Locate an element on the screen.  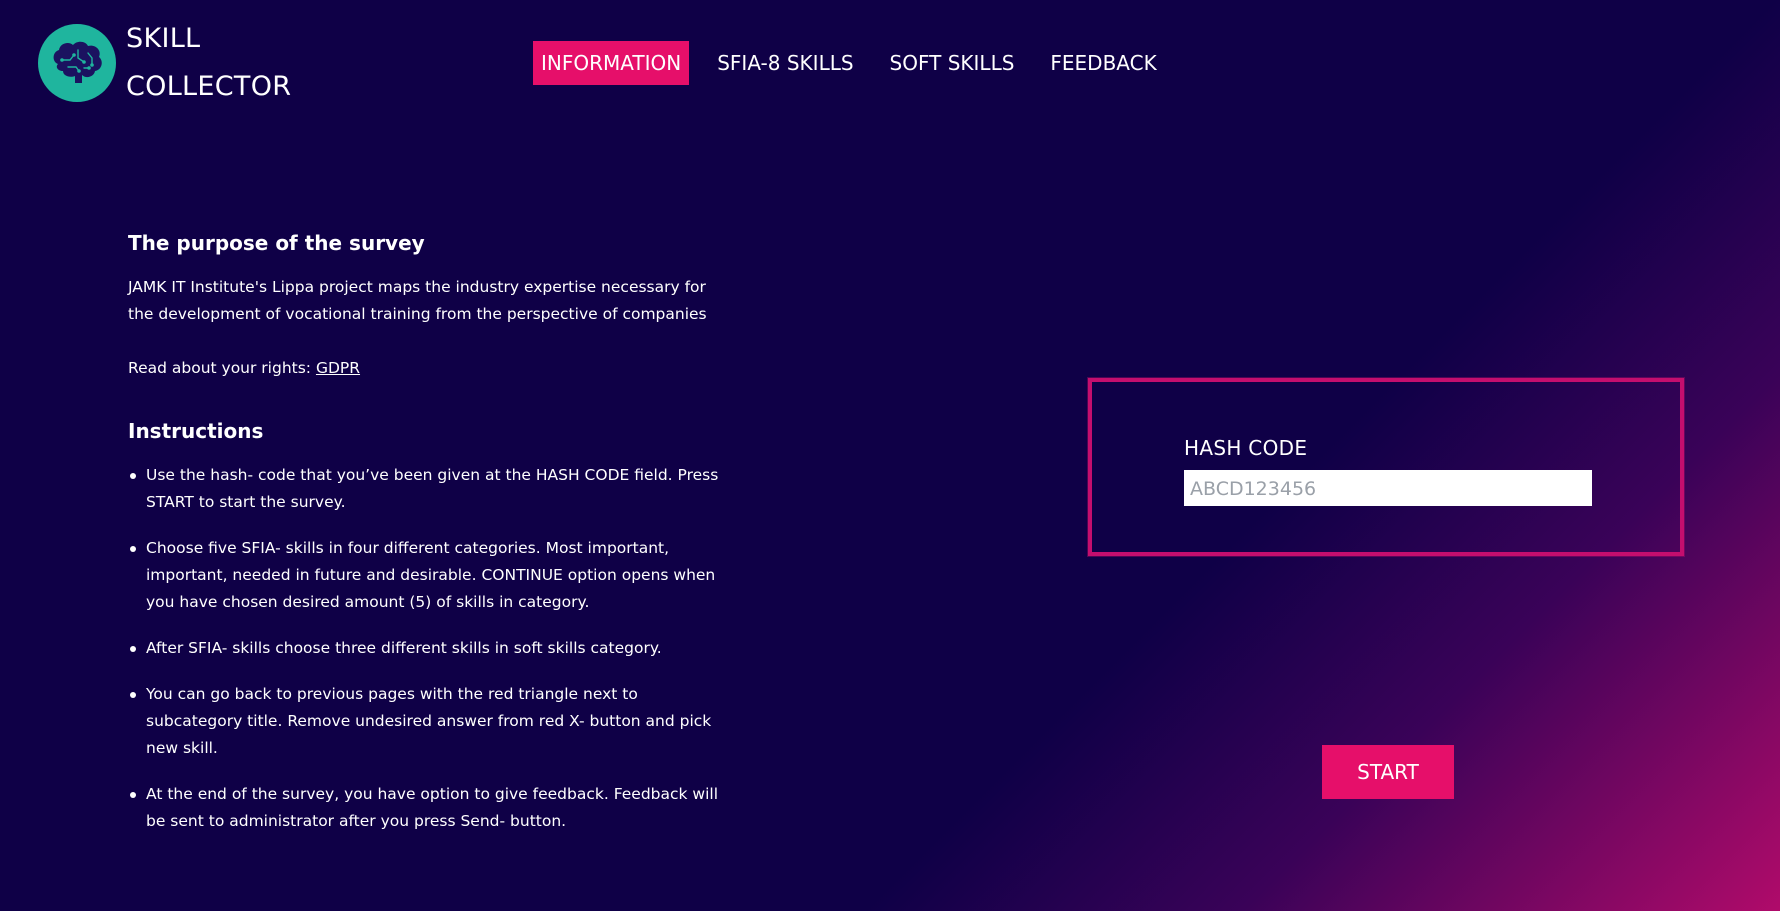
app-title-line1: SKILL is located at coordinates (163, 38).